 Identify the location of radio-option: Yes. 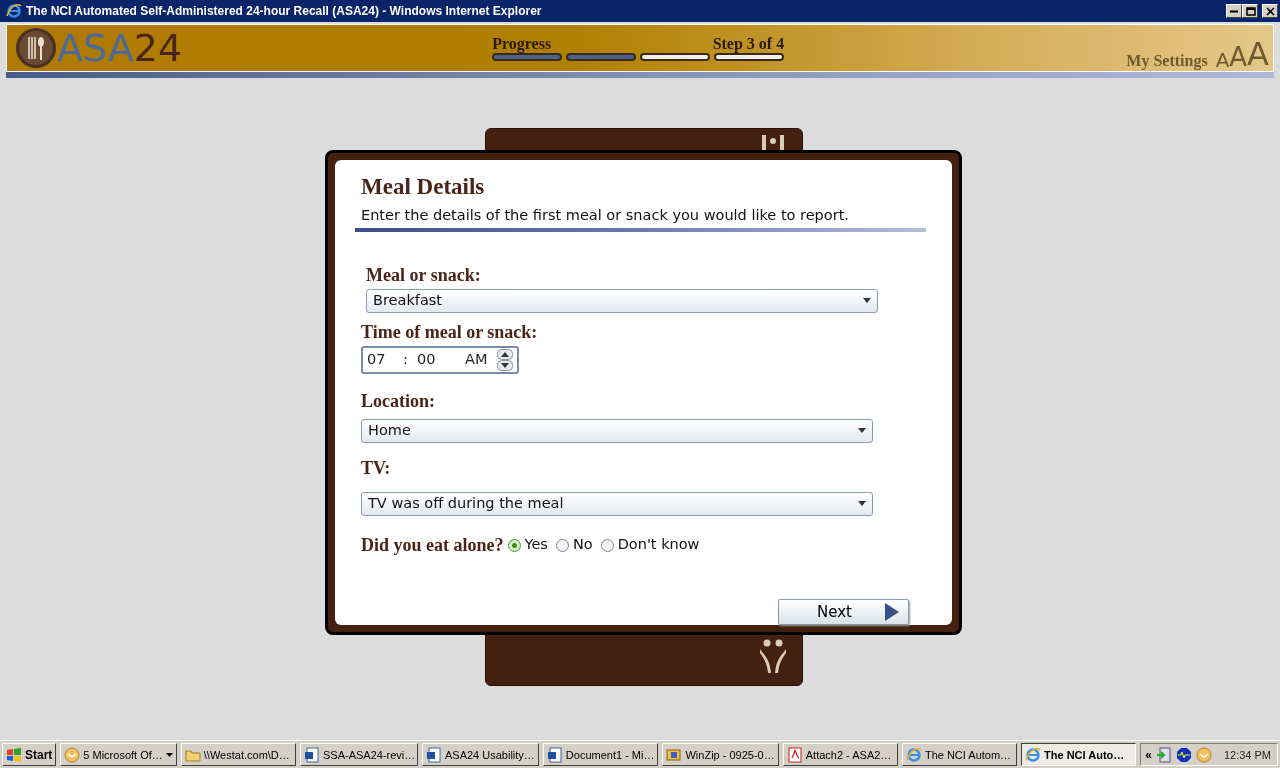
(527, 545).